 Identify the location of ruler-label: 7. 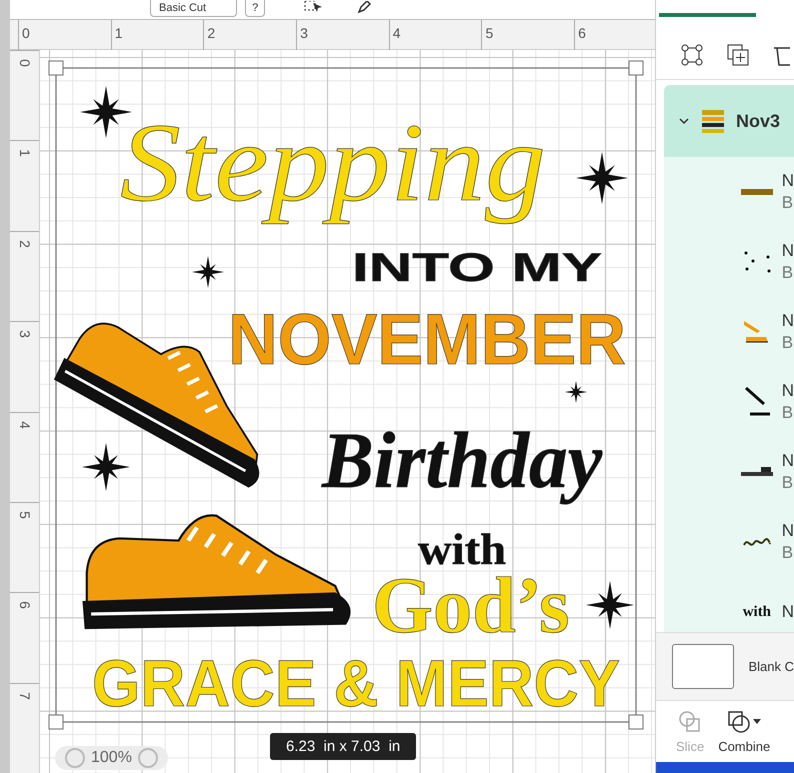
(24, 696).